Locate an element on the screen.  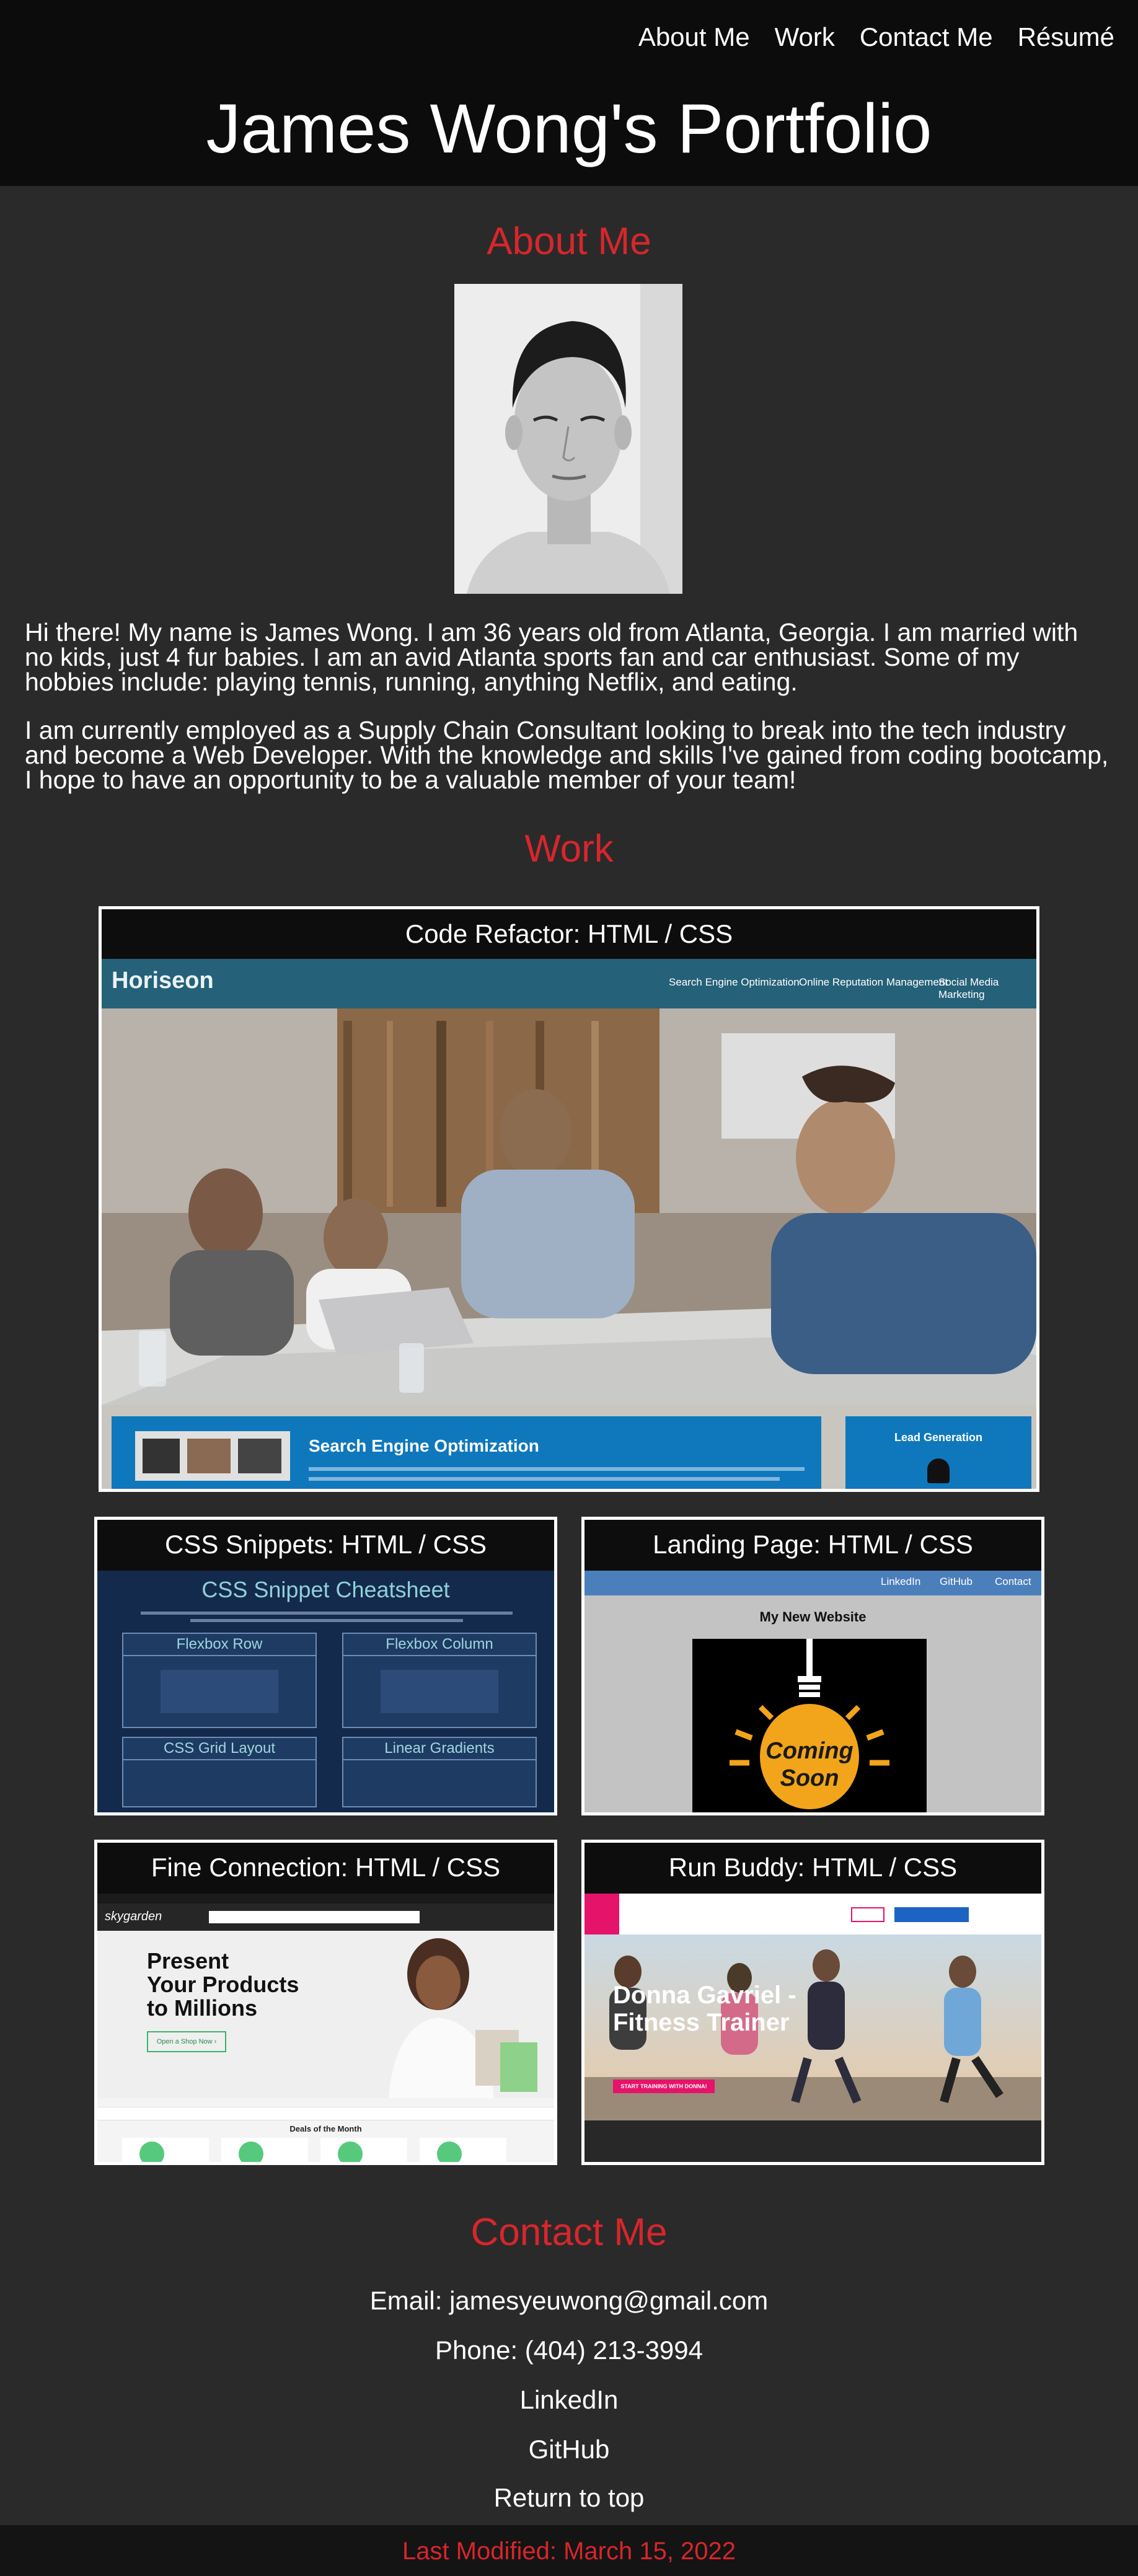
preview-hero-line-2: Fitness Trainer is located at coordinates (702, 2022).